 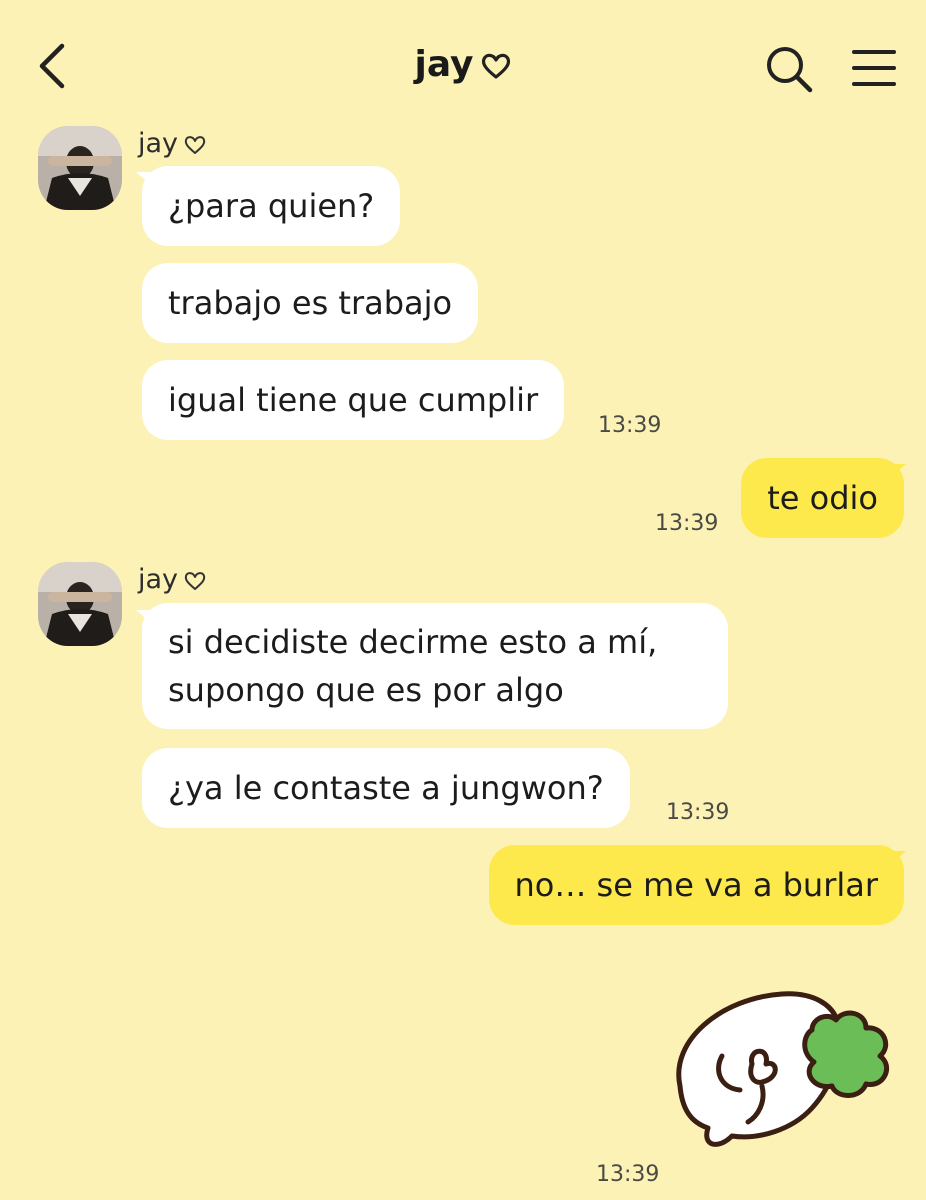 What do you see at coordinates (353, 400) in the screenshot?
I see `message-bubble: igual tiene que cumplir` at bounding box center [353, 400].